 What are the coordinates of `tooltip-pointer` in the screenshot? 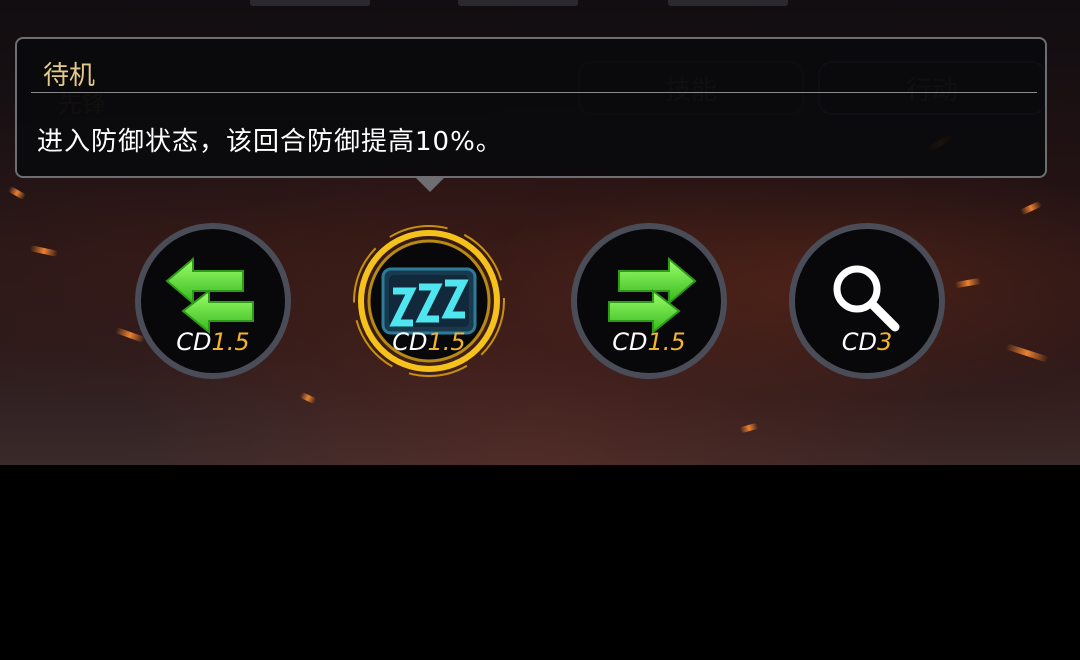 It's located at (430, 185).